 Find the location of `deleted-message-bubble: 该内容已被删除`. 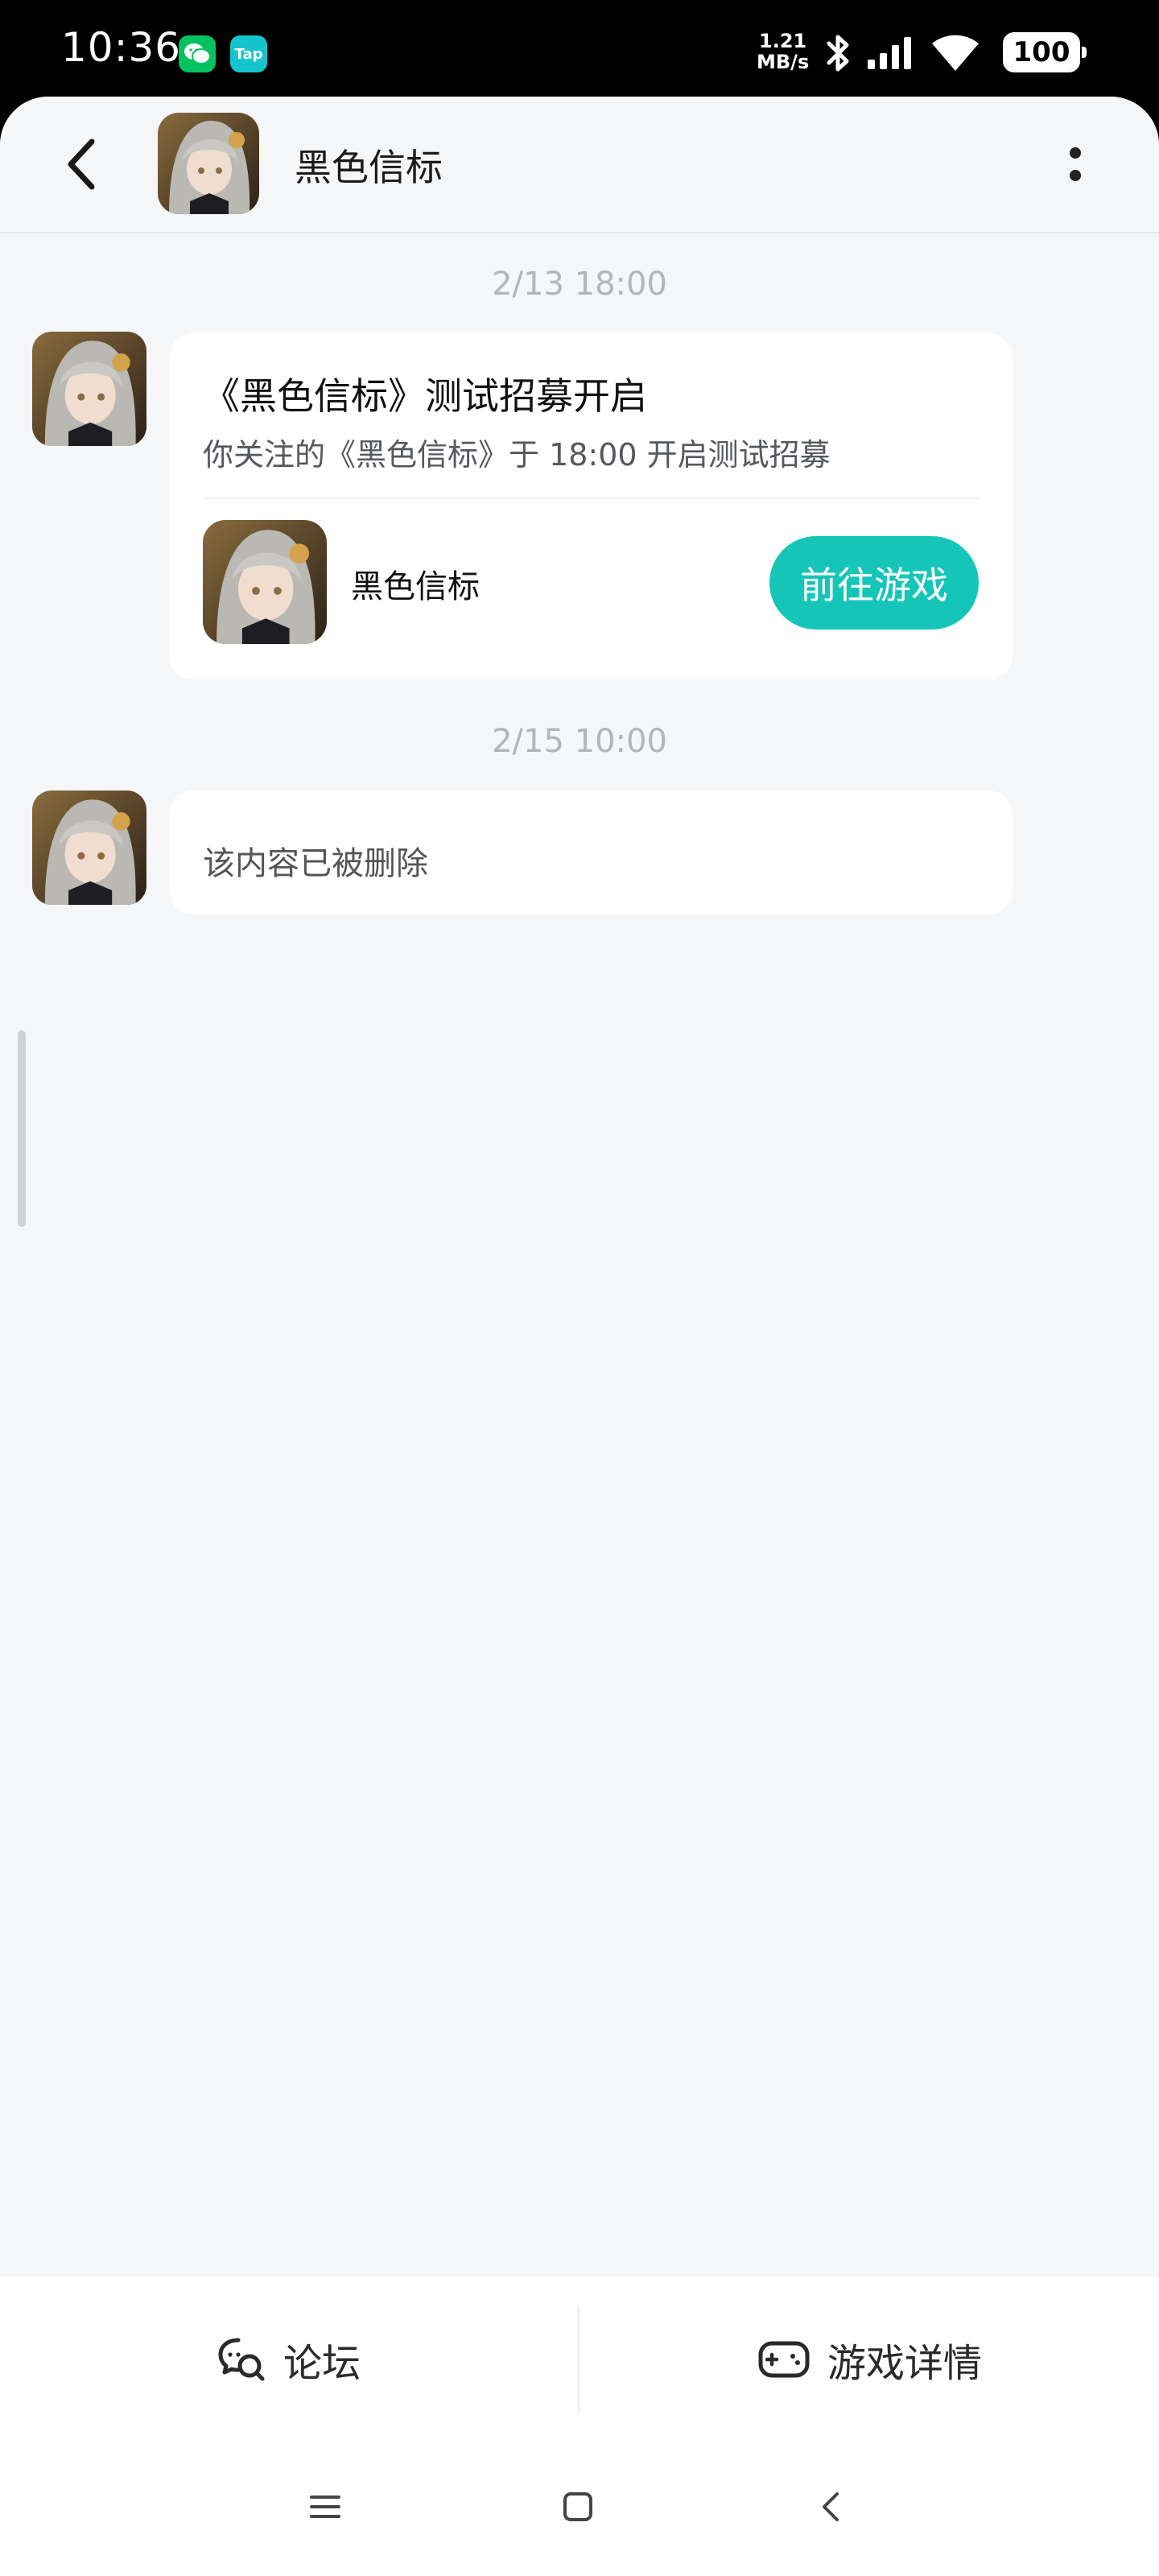

deleted-message-bubble: 该内容已被删除 is located at coordinates (591, 852).